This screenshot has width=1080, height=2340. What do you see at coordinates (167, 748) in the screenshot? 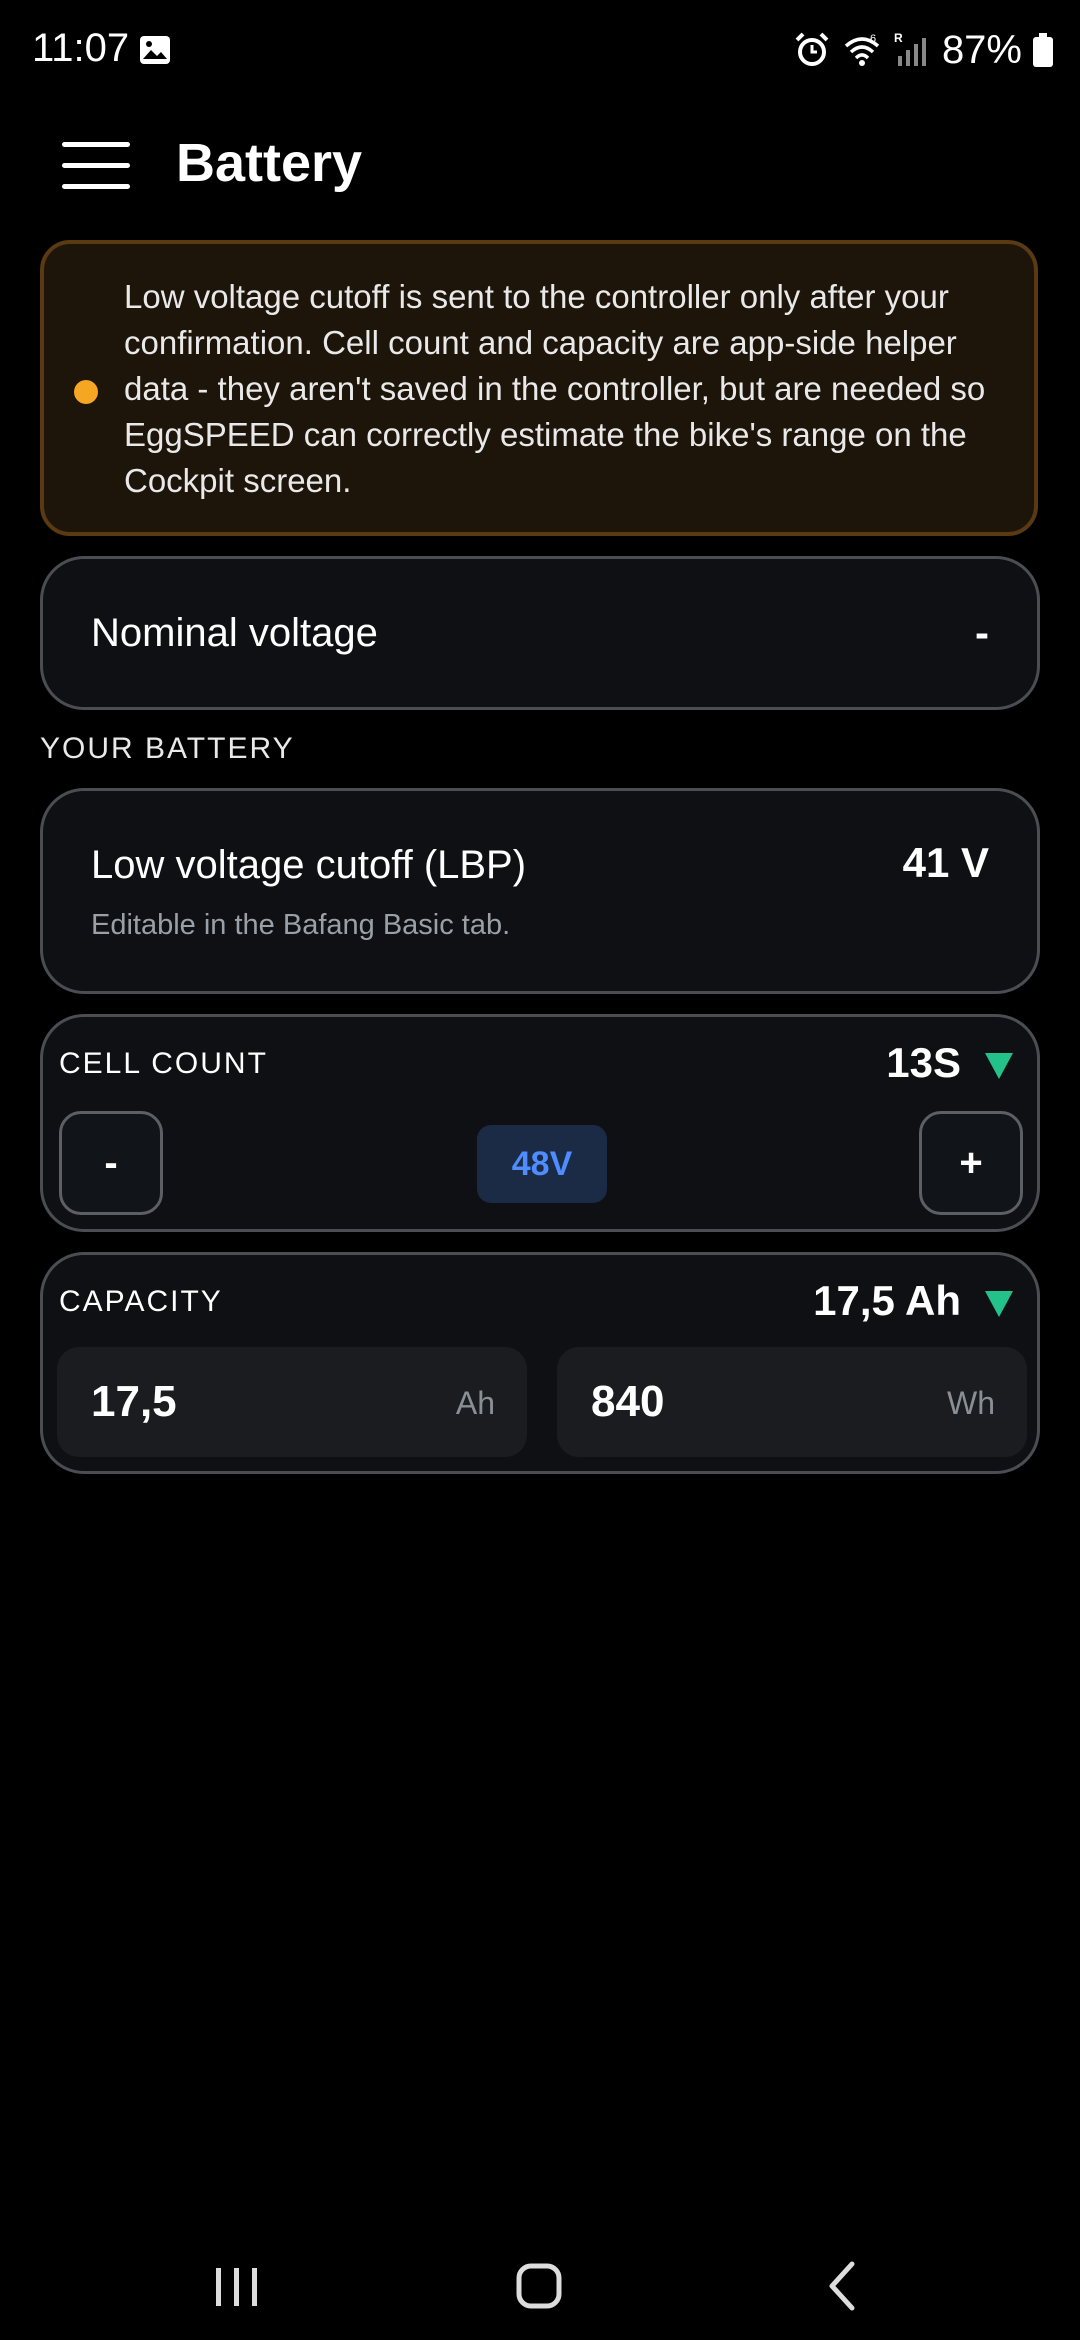
I see `section-header-your-battery: YOUR BATTERY` at bounding box center [167, 748].